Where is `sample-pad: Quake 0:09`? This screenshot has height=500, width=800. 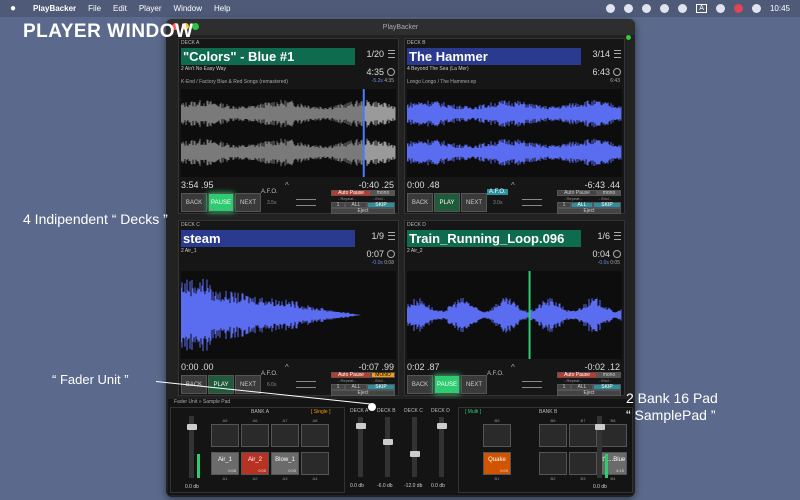 sample-pad: Quake 0:09 is located at coordinates (497, 463).